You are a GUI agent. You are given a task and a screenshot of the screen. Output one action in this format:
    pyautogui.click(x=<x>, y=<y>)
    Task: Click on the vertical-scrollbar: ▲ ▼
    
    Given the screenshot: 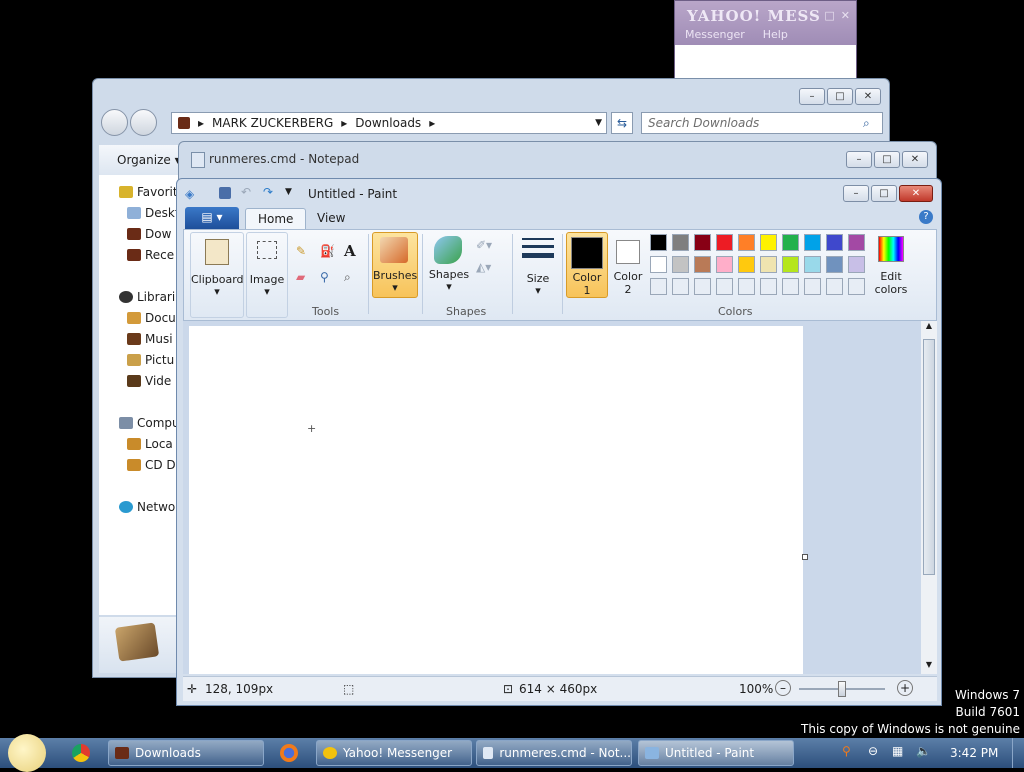 What is the action you would take?
    pyautogui.click(x=929, y=497)
    